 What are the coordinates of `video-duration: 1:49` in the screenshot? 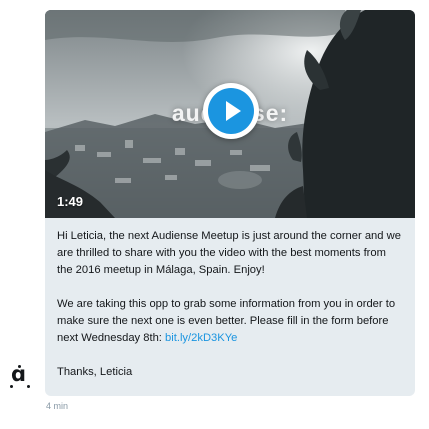 It's located at (70, 201).